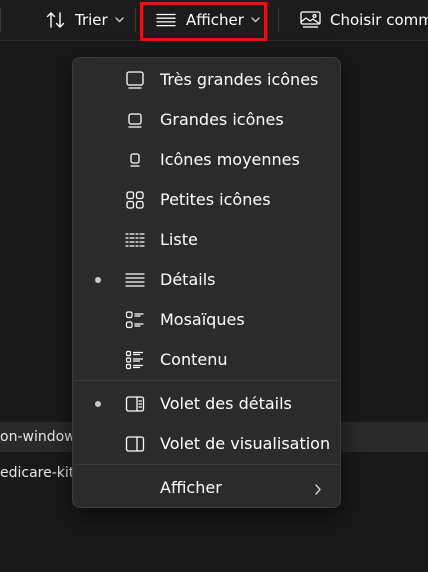 This screenshot has width=428, height=572. I want to click on menu-item-label: Grandes icônes, so click(222, 119).